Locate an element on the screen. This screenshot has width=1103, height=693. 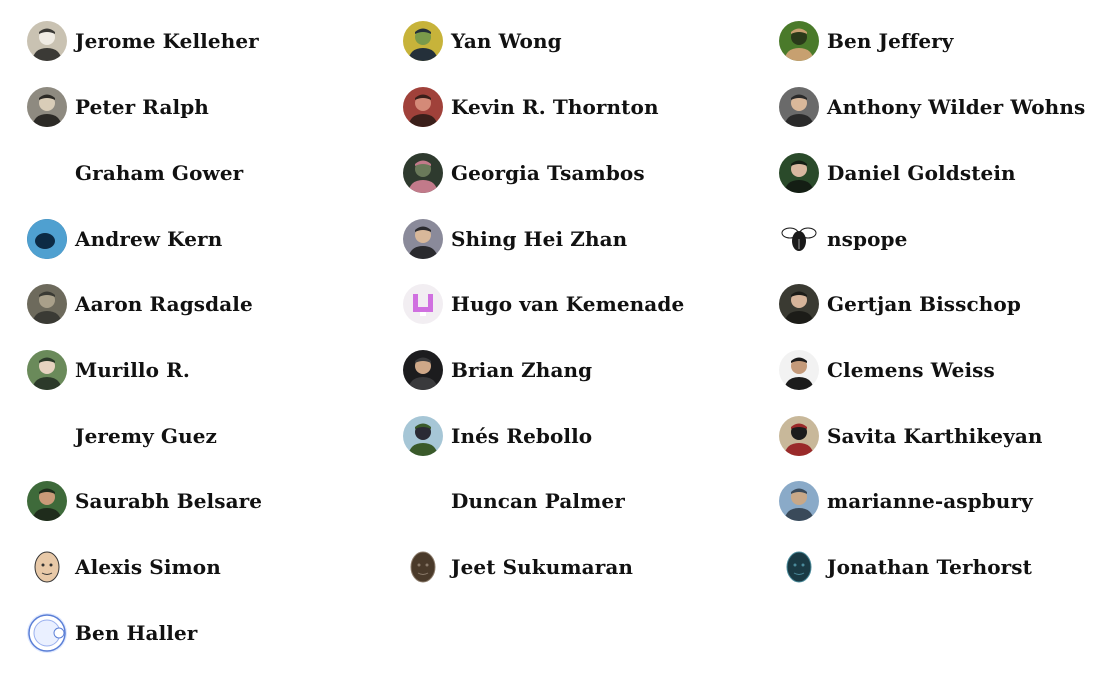
contributor-yan-wong: Yan Wong is located at coordinates (482, 41).